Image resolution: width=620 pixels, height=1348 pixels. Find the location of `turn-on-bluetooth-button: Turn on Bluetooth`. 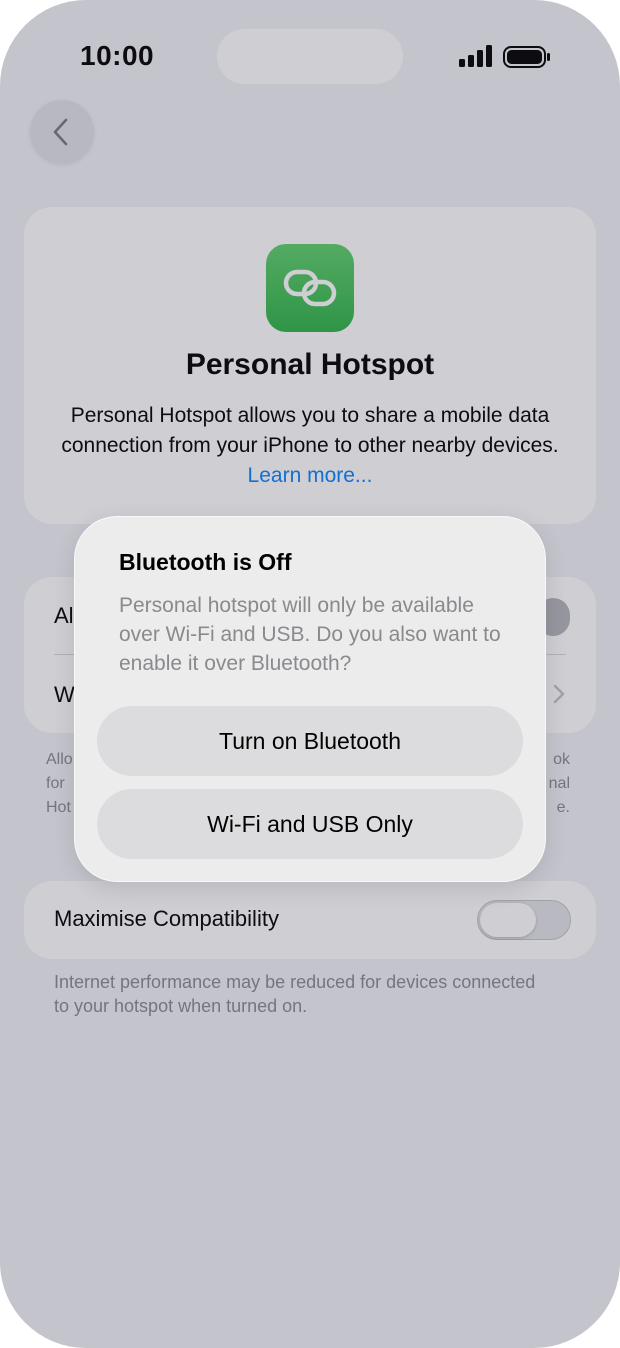

turn-on-bluetooth-button: Turn on Bluetooth is located at coordinates (310, 741).